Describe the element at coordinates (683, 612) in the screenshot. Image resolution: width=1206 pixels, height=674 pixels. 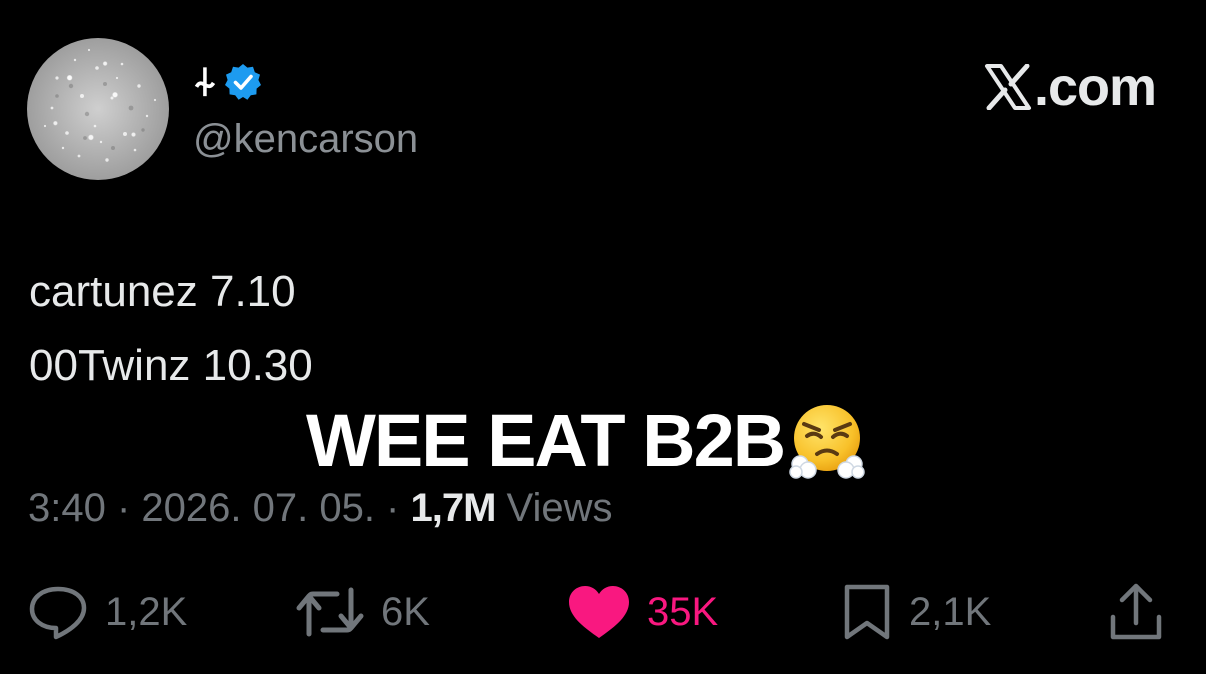
I see `like-count: 35K` at that location.